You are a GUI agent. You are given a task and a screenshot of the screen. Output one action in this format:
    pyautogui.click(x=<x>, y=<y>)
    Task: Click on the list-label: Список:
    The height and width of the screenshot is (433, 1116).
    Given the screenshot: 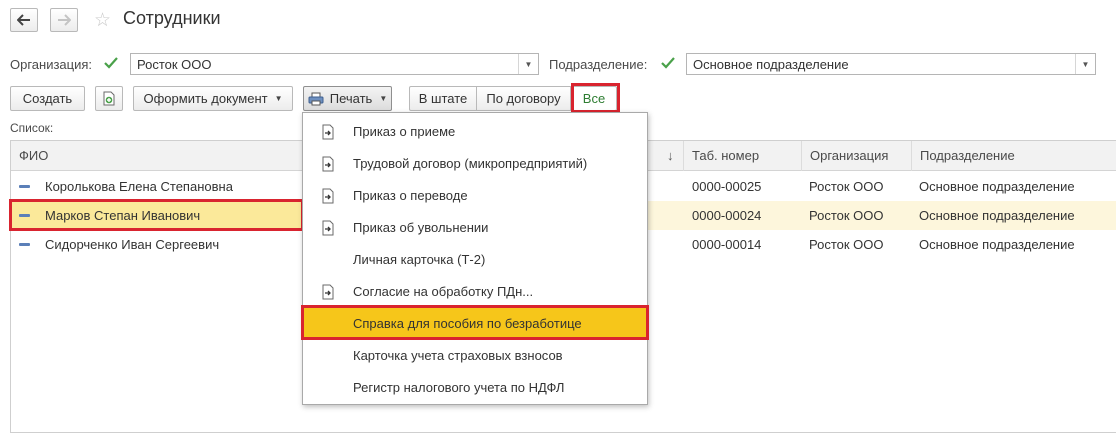 What is the action you would take?
    pyautogui.click(x=32, y=128)
    